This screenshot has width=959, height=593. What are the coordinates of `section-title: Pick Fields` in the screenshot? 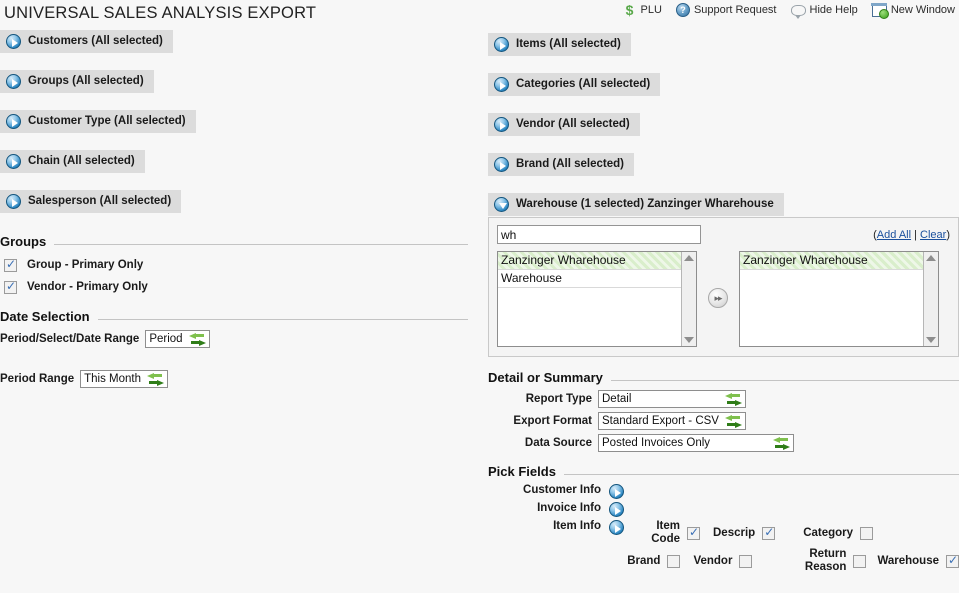 It's located at (522, 471).